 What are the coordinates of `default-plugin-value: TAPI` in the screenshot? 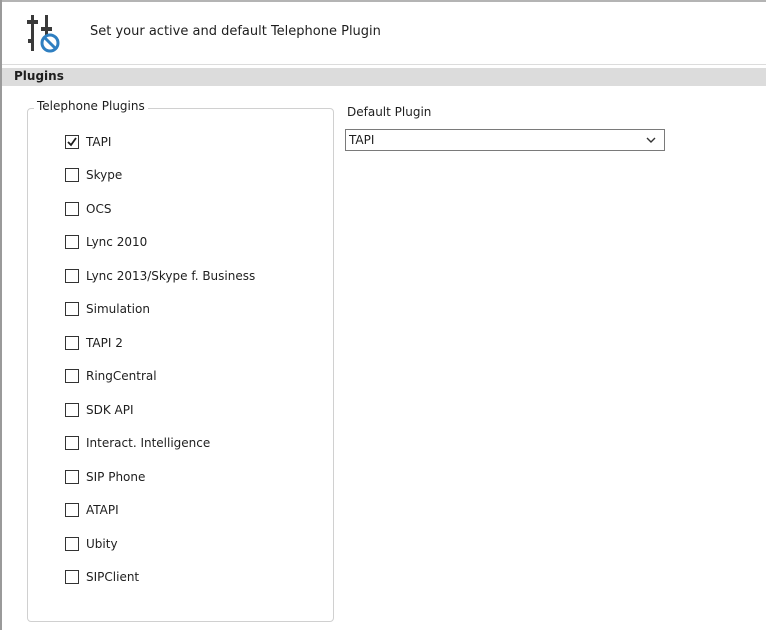 It's located at (362, 140).